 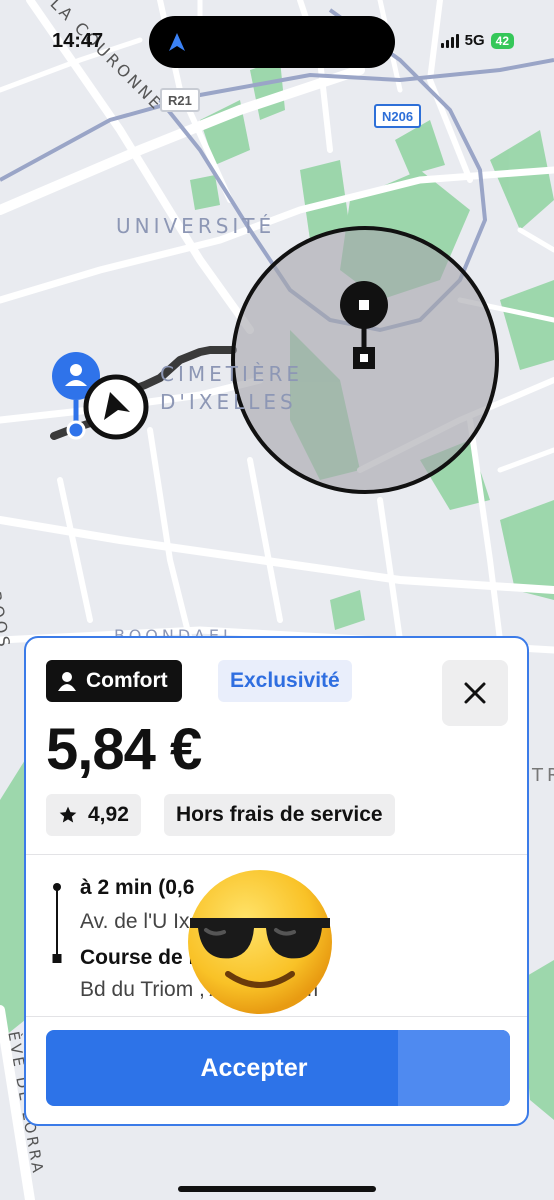 What do you see at coordinates (68, 814) in the screenshot?
I see `star-icon` at bounding box center [68, 814].